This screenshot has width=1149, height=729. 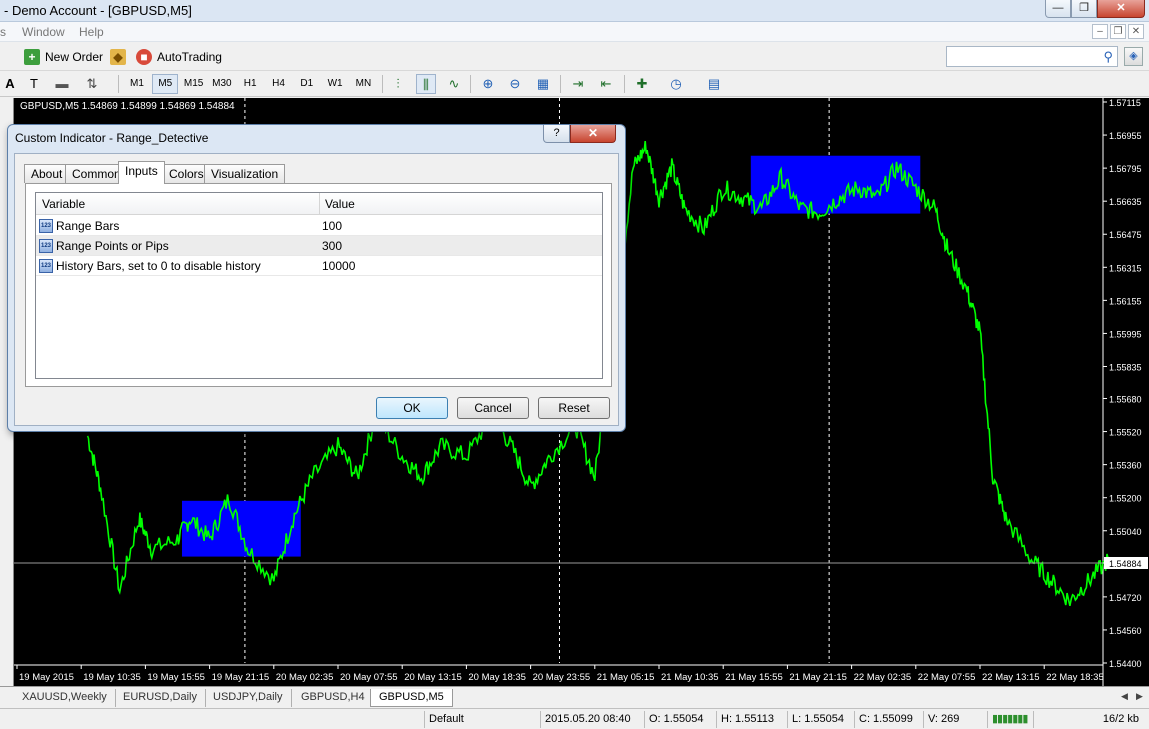 What do you see at coordinates (222, 84) in the screenshot?
I see `timeframe-m30-button: M30` at bounding box center [222, 84].